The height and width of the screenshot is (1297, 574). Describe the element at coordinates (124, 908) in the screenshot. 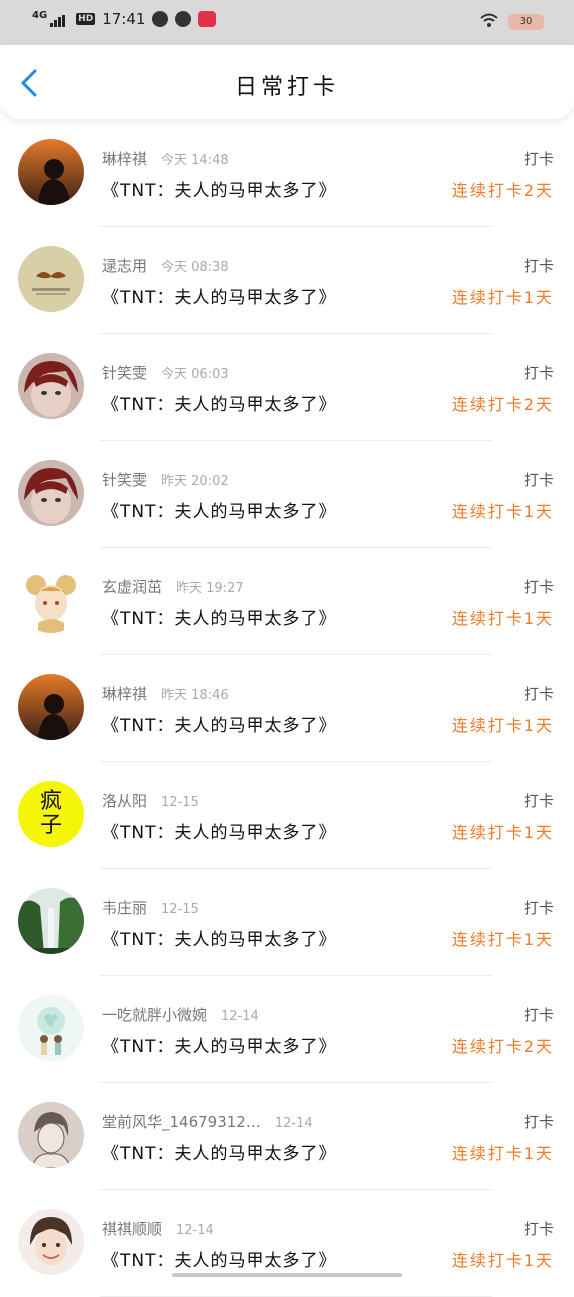

I see `user-name: 韦庄丽` at that location.